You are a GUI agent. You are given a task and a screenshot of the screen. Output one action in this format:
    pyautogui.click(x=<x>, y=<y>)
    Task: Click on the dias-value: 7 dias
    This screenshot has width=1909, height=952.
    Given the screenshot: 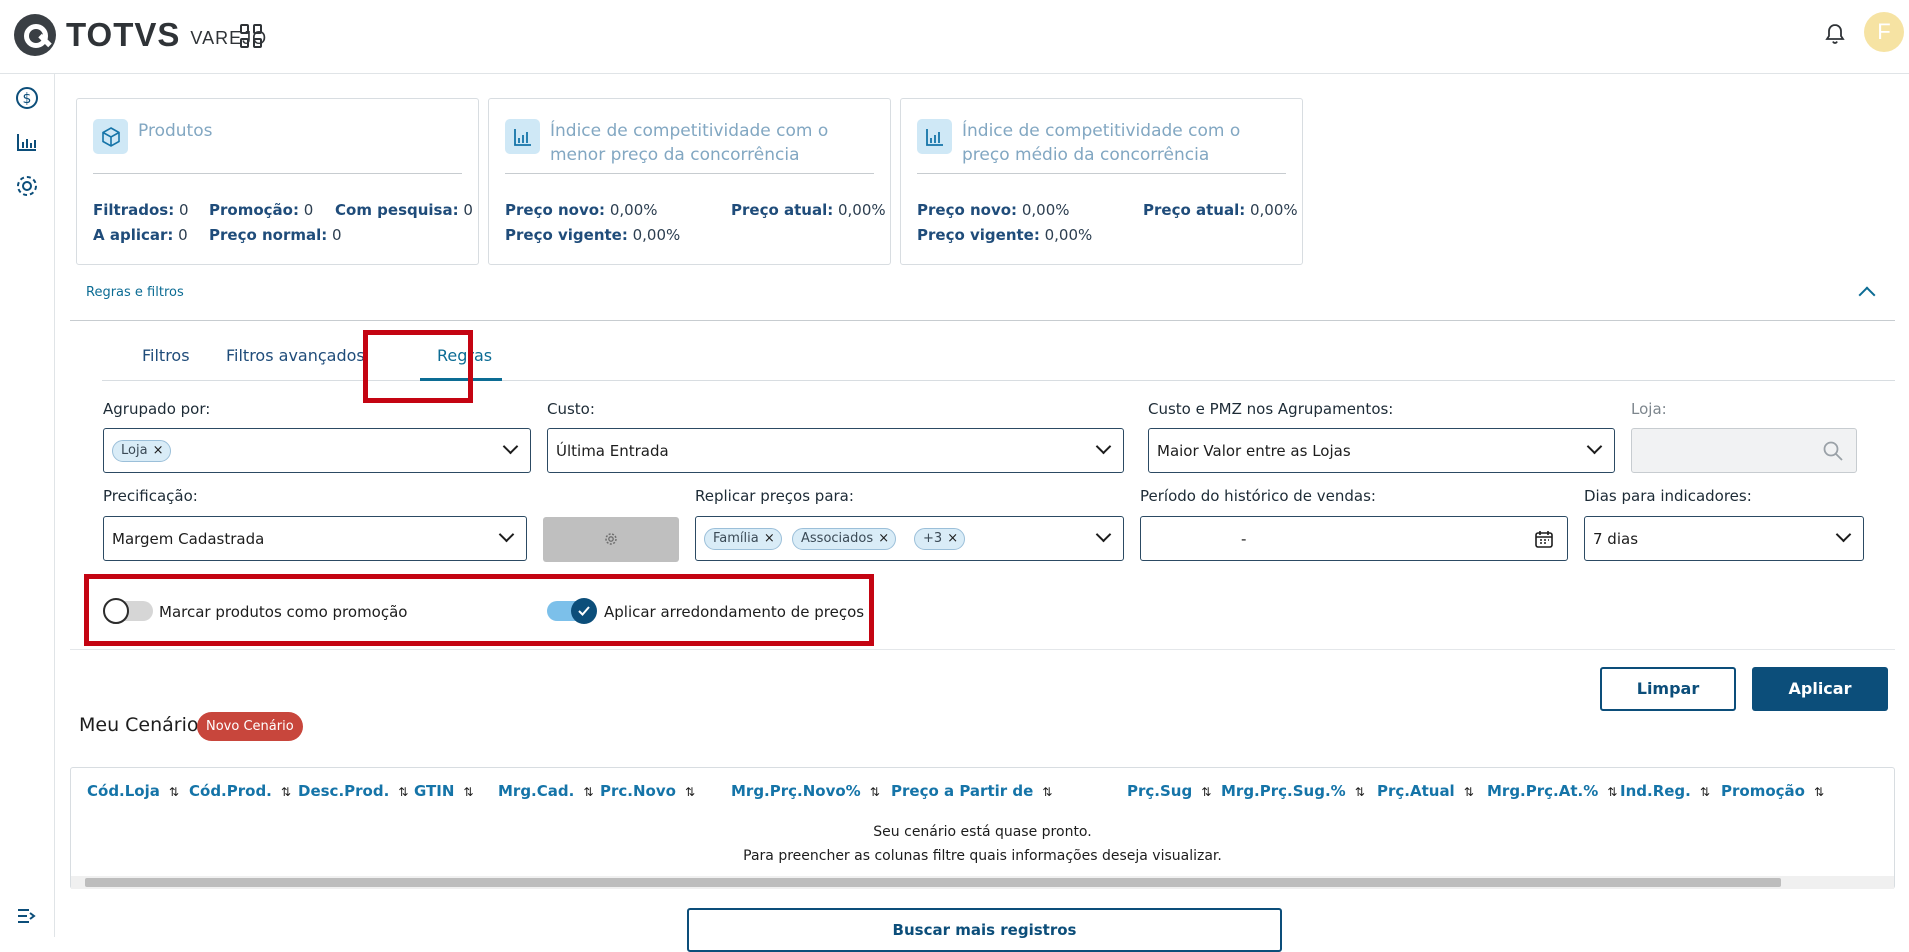 What is the action you would take?
    pyautogui.click(x=1616, y=539)
    